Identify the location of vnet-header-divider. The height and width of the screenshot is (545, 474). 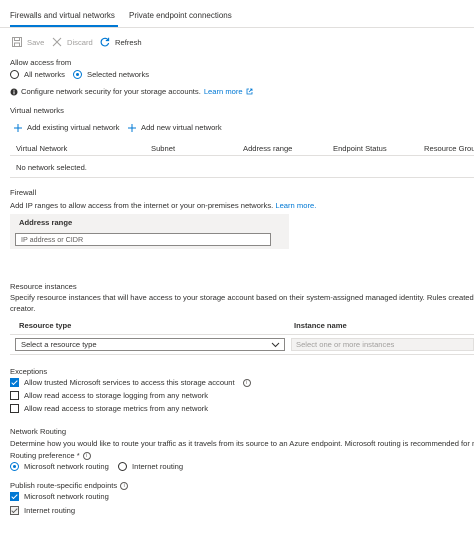
(242, 155).